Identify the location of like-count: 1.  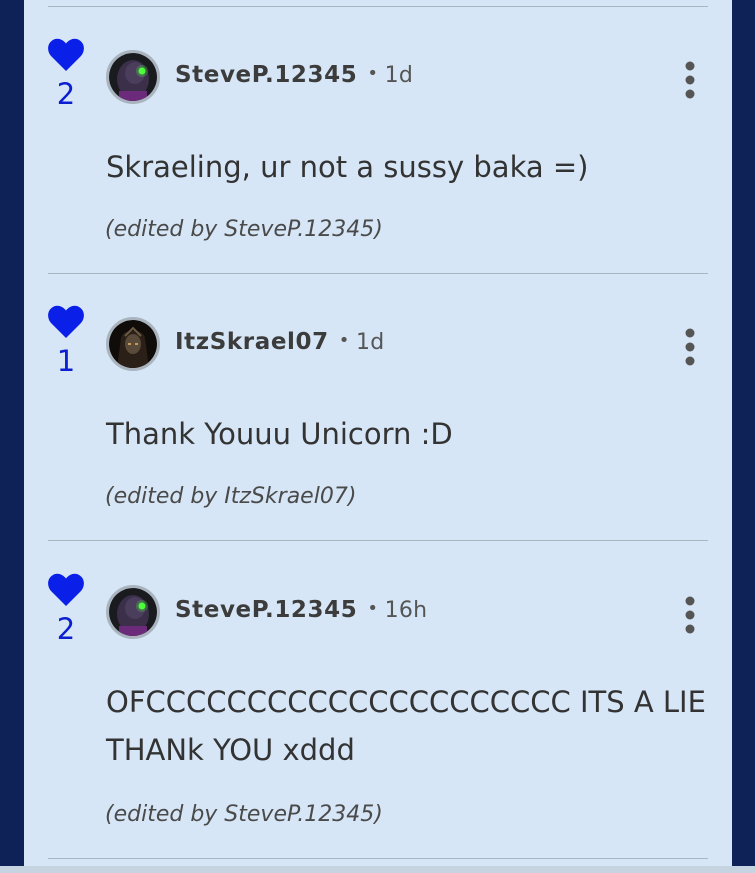
(66, 361).